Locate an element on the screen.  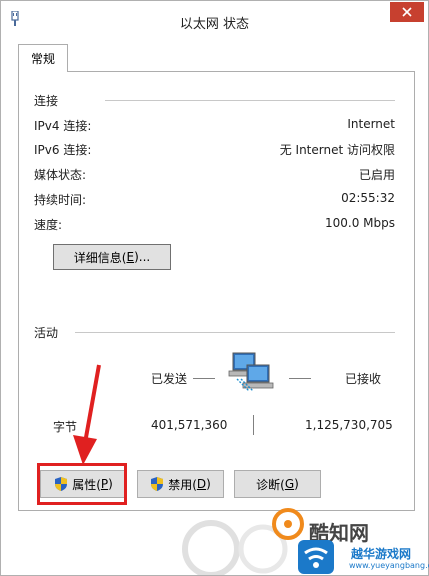
duration-value: 02:55:32 is located at coordinates (368, 198).